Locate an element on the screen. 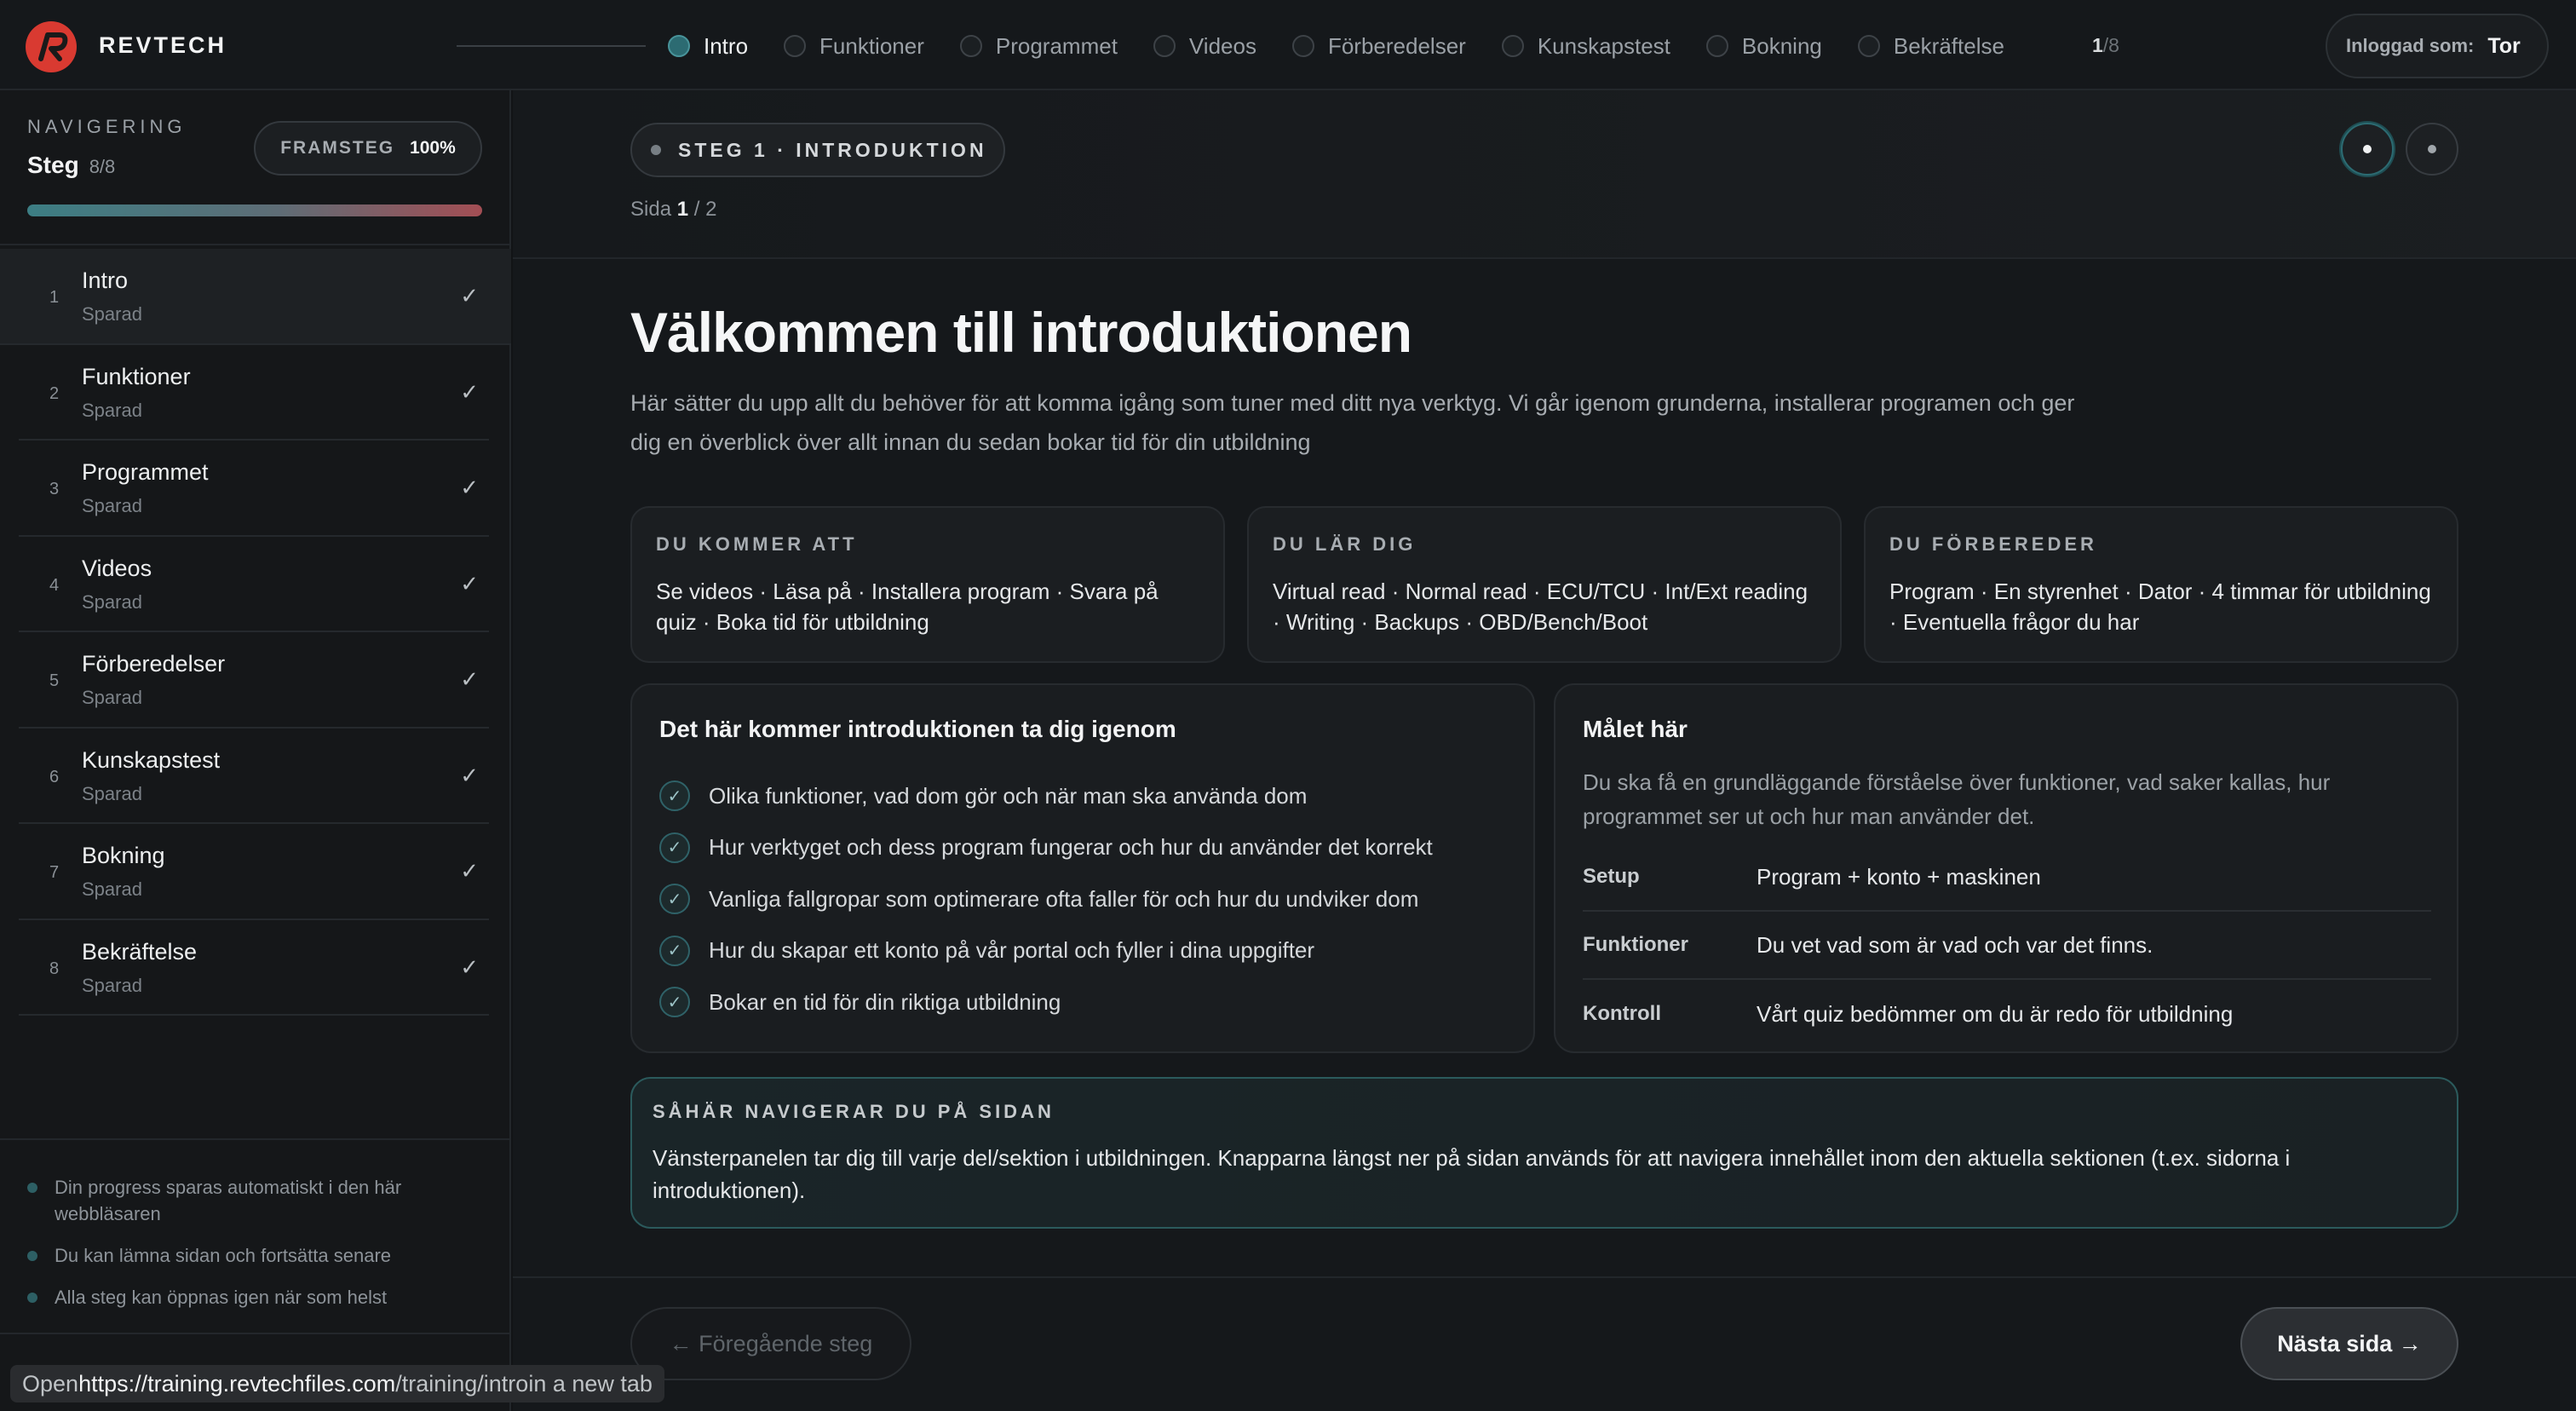 This screenshot has width=2576, height=1411. page-current: 1 is located at coordinates (683, 209).